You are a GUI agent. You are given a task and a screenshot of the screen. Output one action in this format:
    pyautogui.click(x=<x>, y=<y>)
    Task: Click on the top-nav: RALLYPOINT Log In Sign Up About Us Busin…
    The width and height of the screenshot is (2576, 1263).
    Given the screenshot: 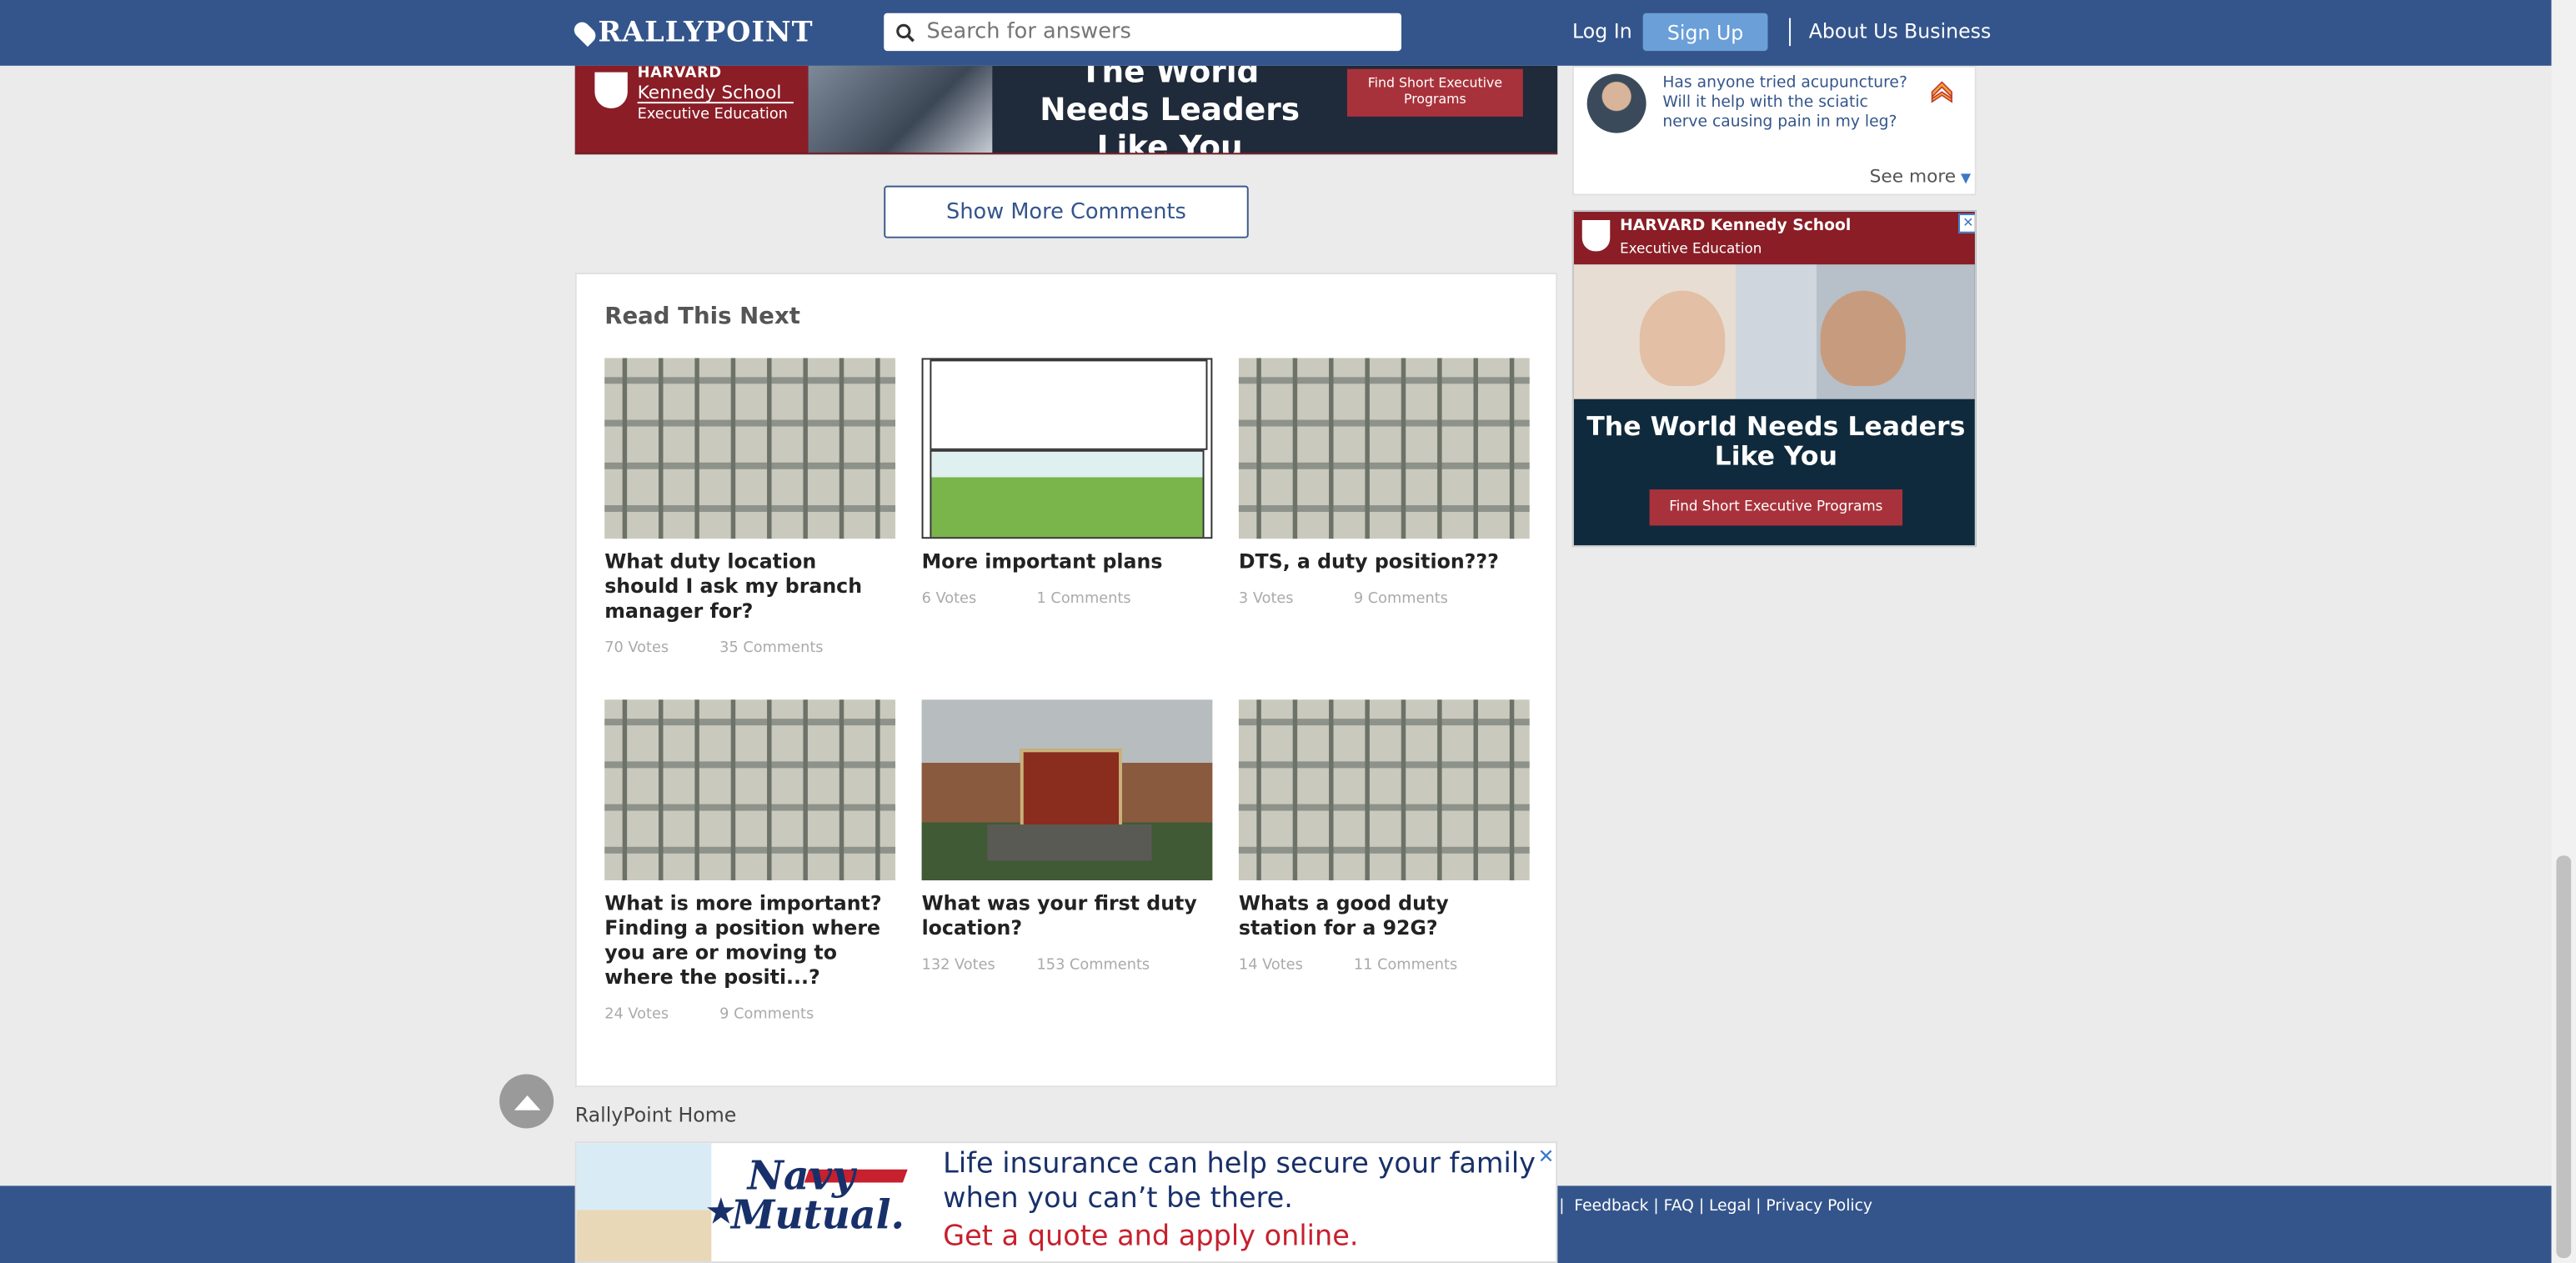 What is the action you would take?
    pyautogui.click(x=1276, y=33)
    